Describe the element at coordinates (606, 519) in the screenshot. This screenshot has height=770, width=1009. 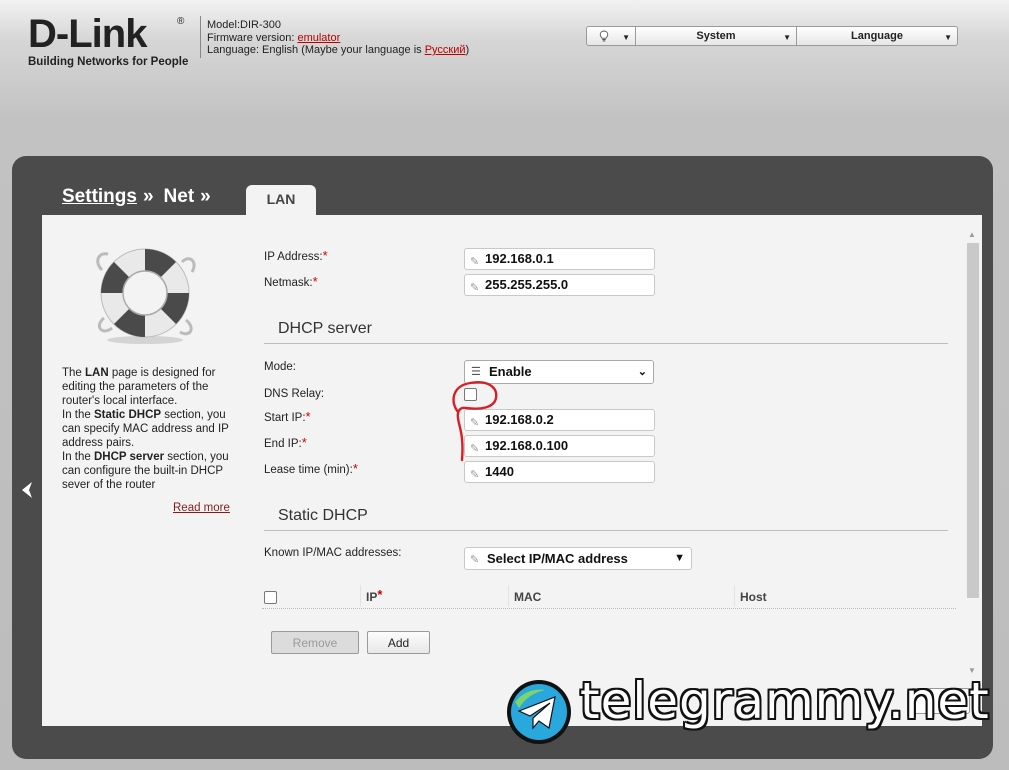
I see `static-dhcp-section-title: Static DHCP` at that location.